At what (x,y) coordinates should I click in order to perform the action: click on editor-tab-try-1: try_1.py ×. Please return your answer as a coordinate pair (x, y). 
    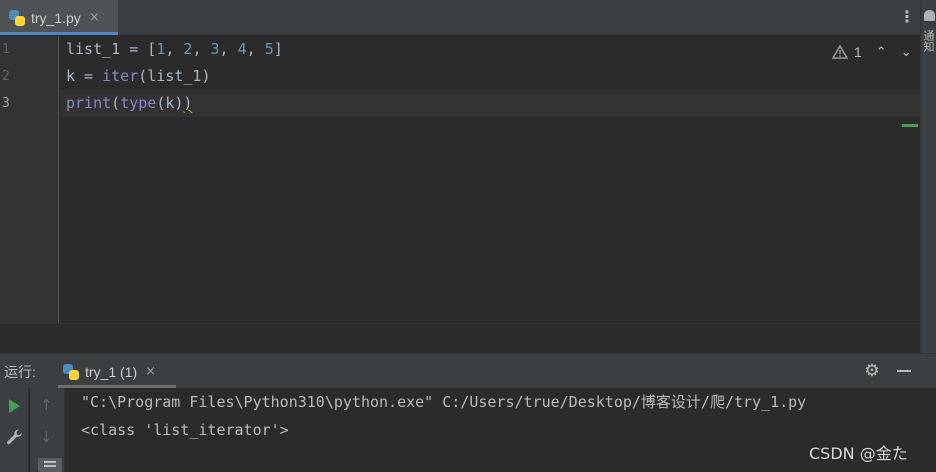
    Looking at the image, I should click on (59, 17).